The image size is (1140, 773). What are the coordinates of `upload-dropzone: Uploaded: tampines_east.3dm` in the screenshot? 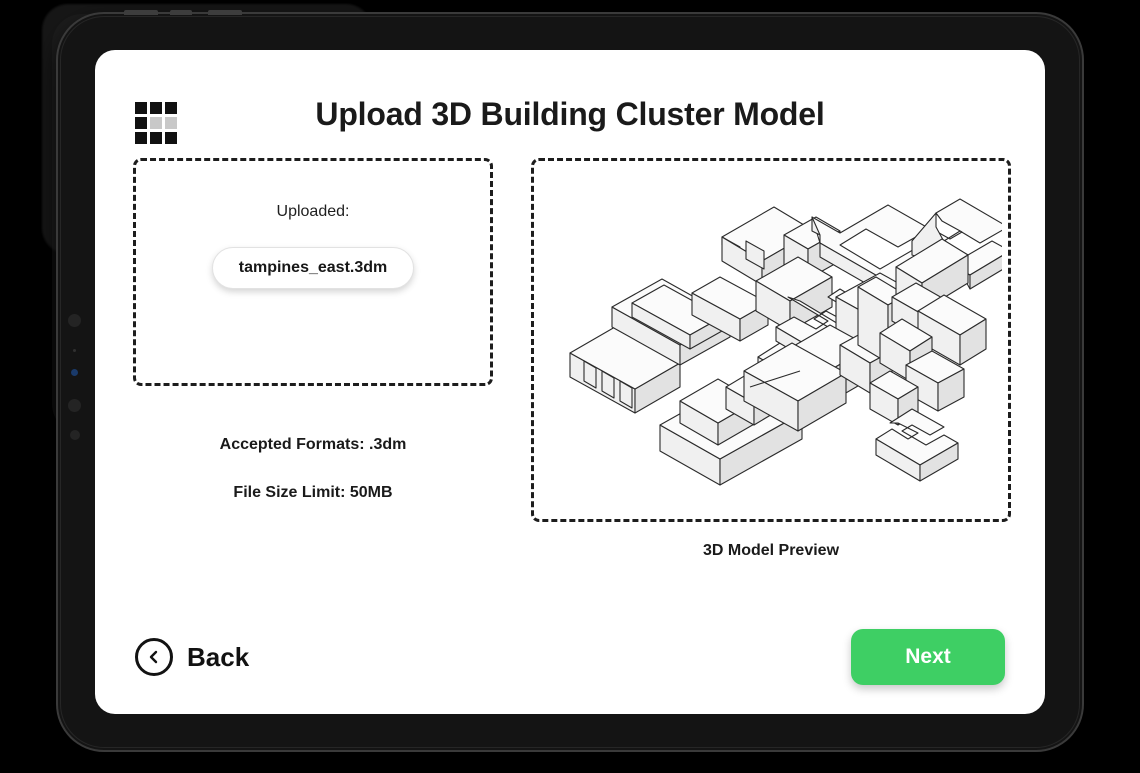 It's located at (313, 272).